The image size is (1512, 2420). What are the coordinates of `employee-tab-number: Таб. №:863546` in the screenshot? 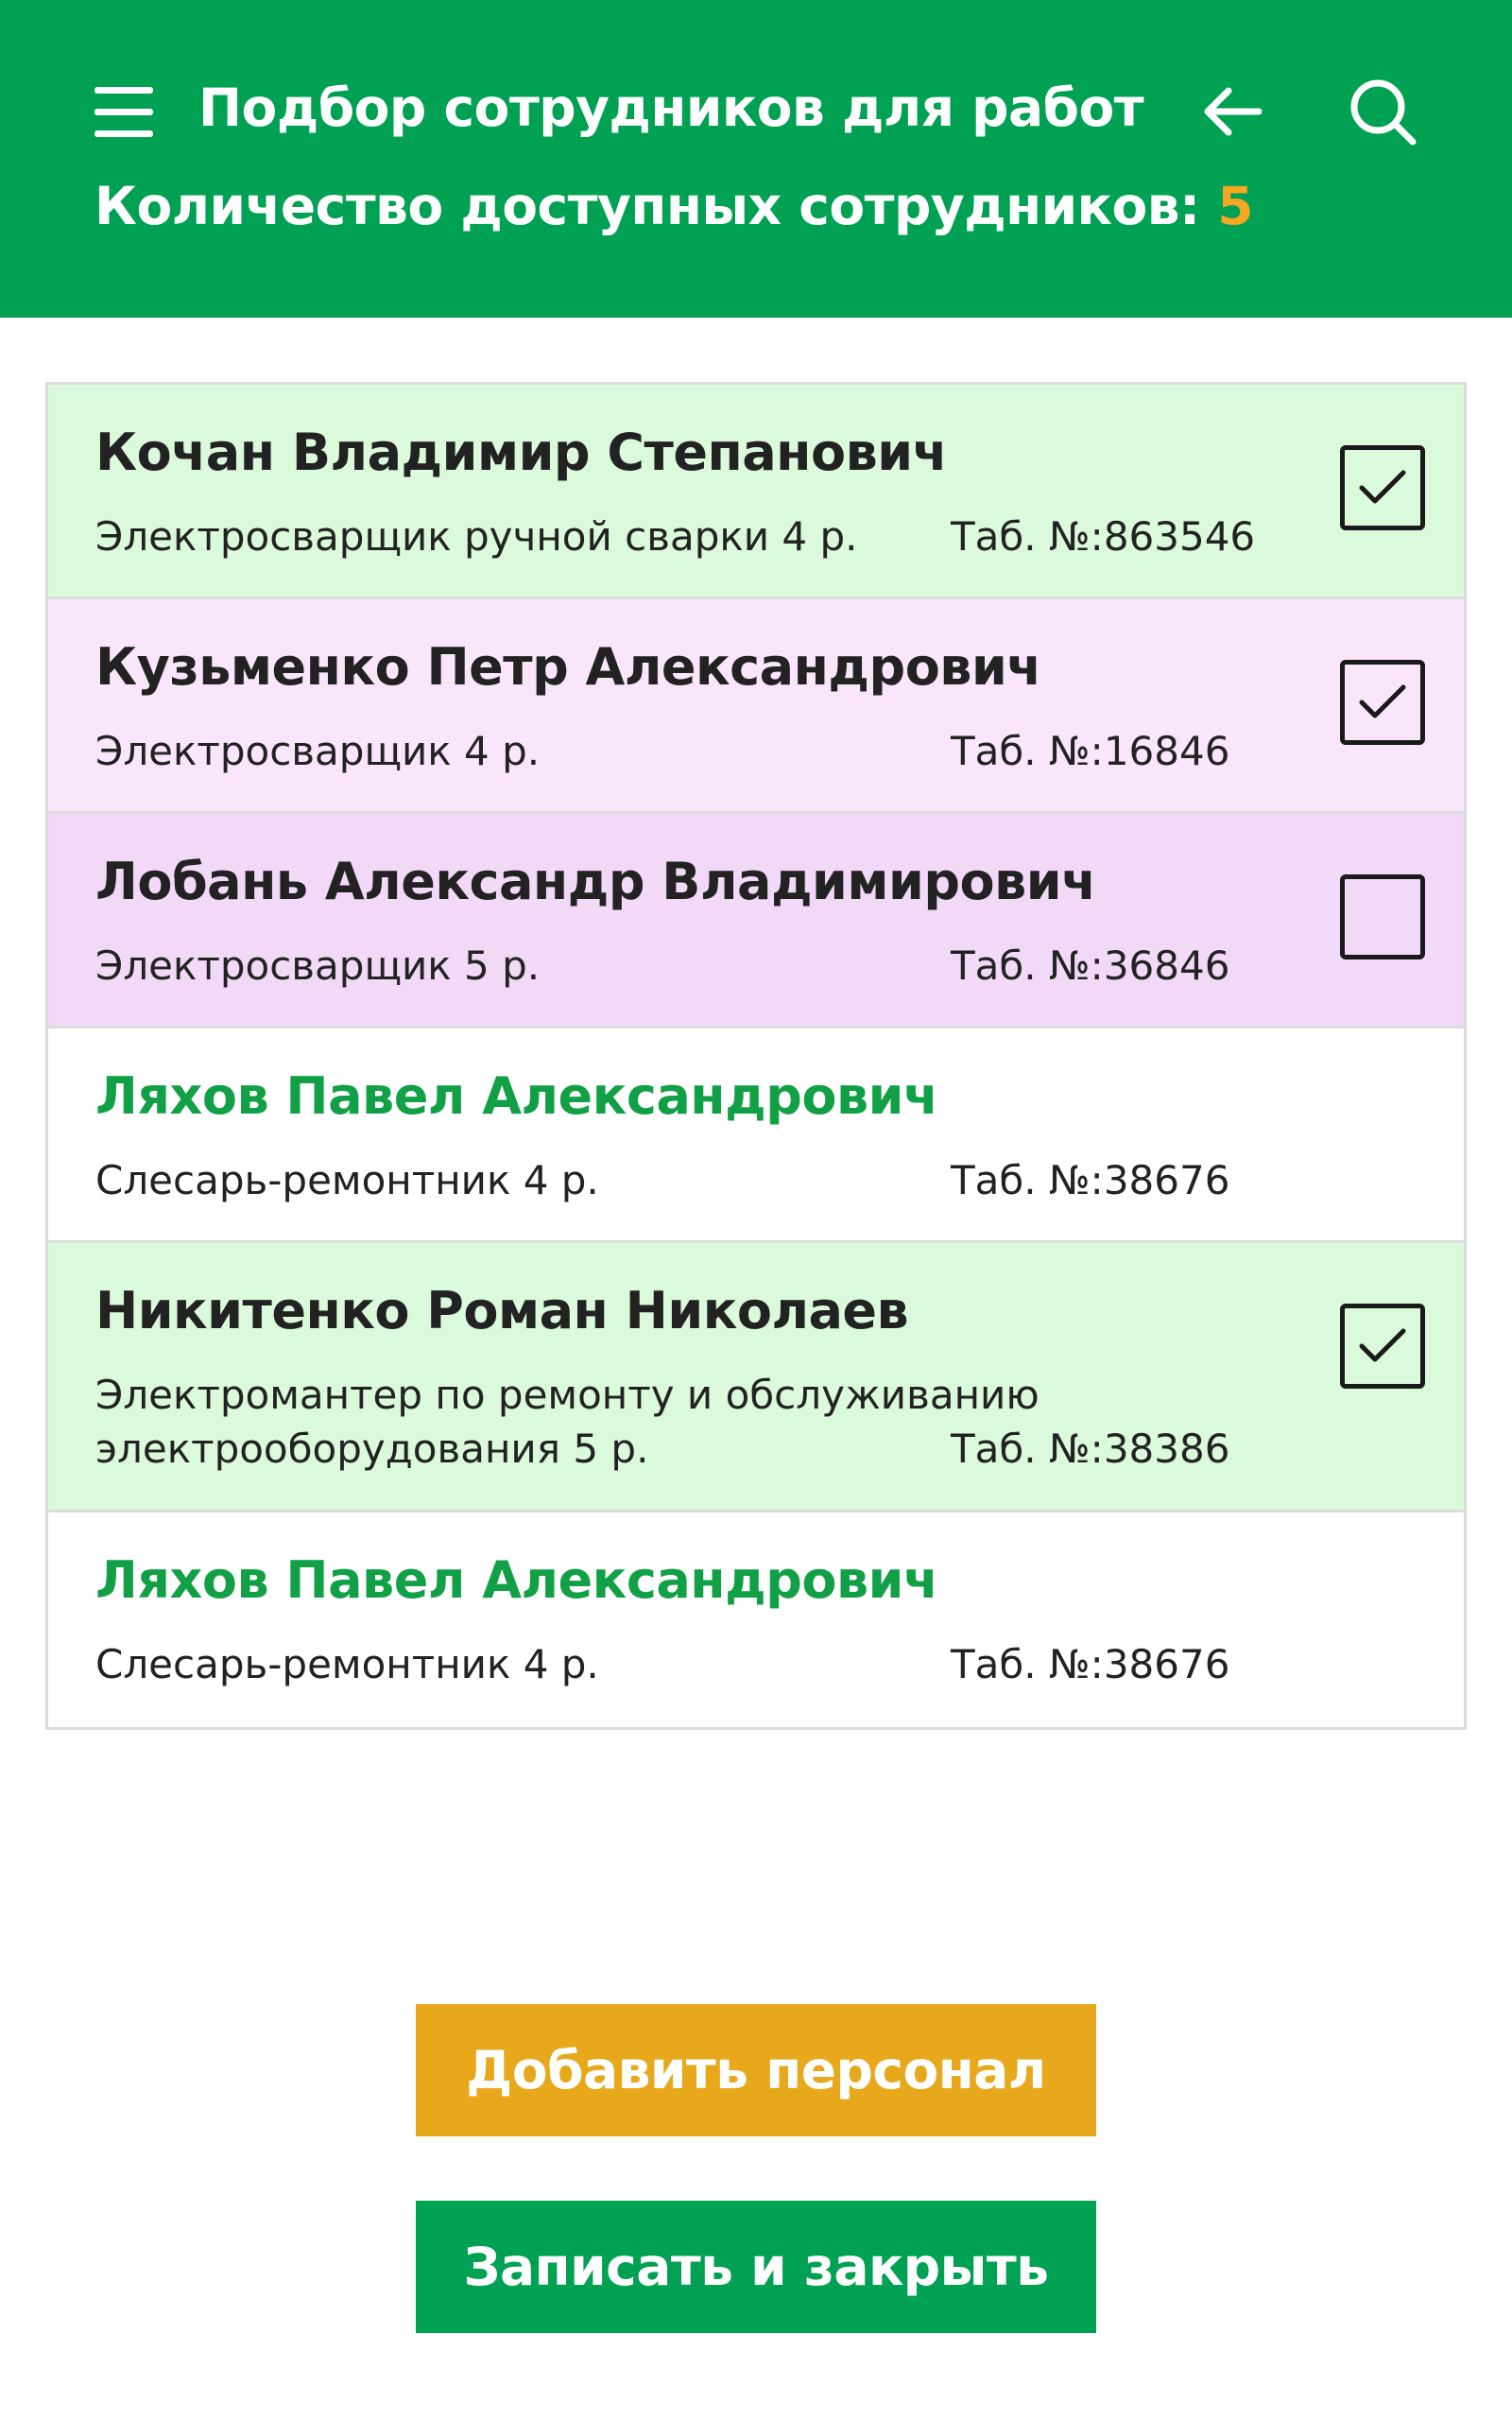 It's located at (1103, 536).